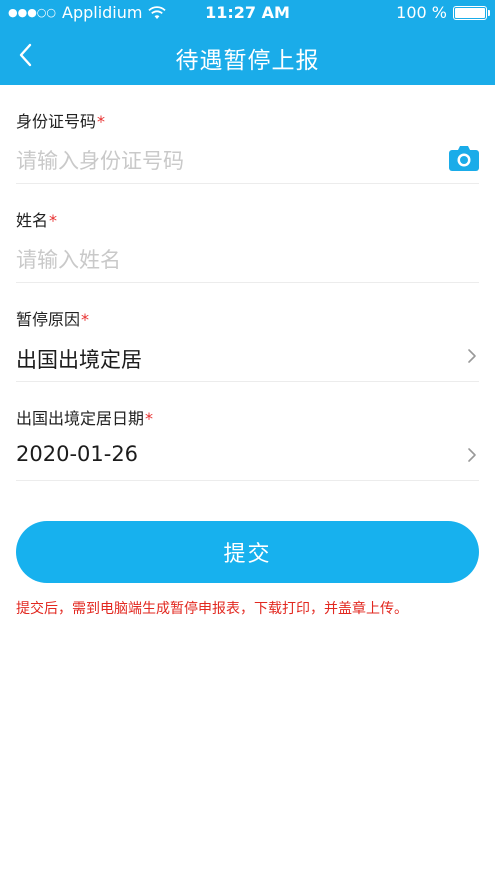  Describe the element at coordinates (100, 160) in the screenshot. I see `id-card-input: 请输入身份证号码` at that location.